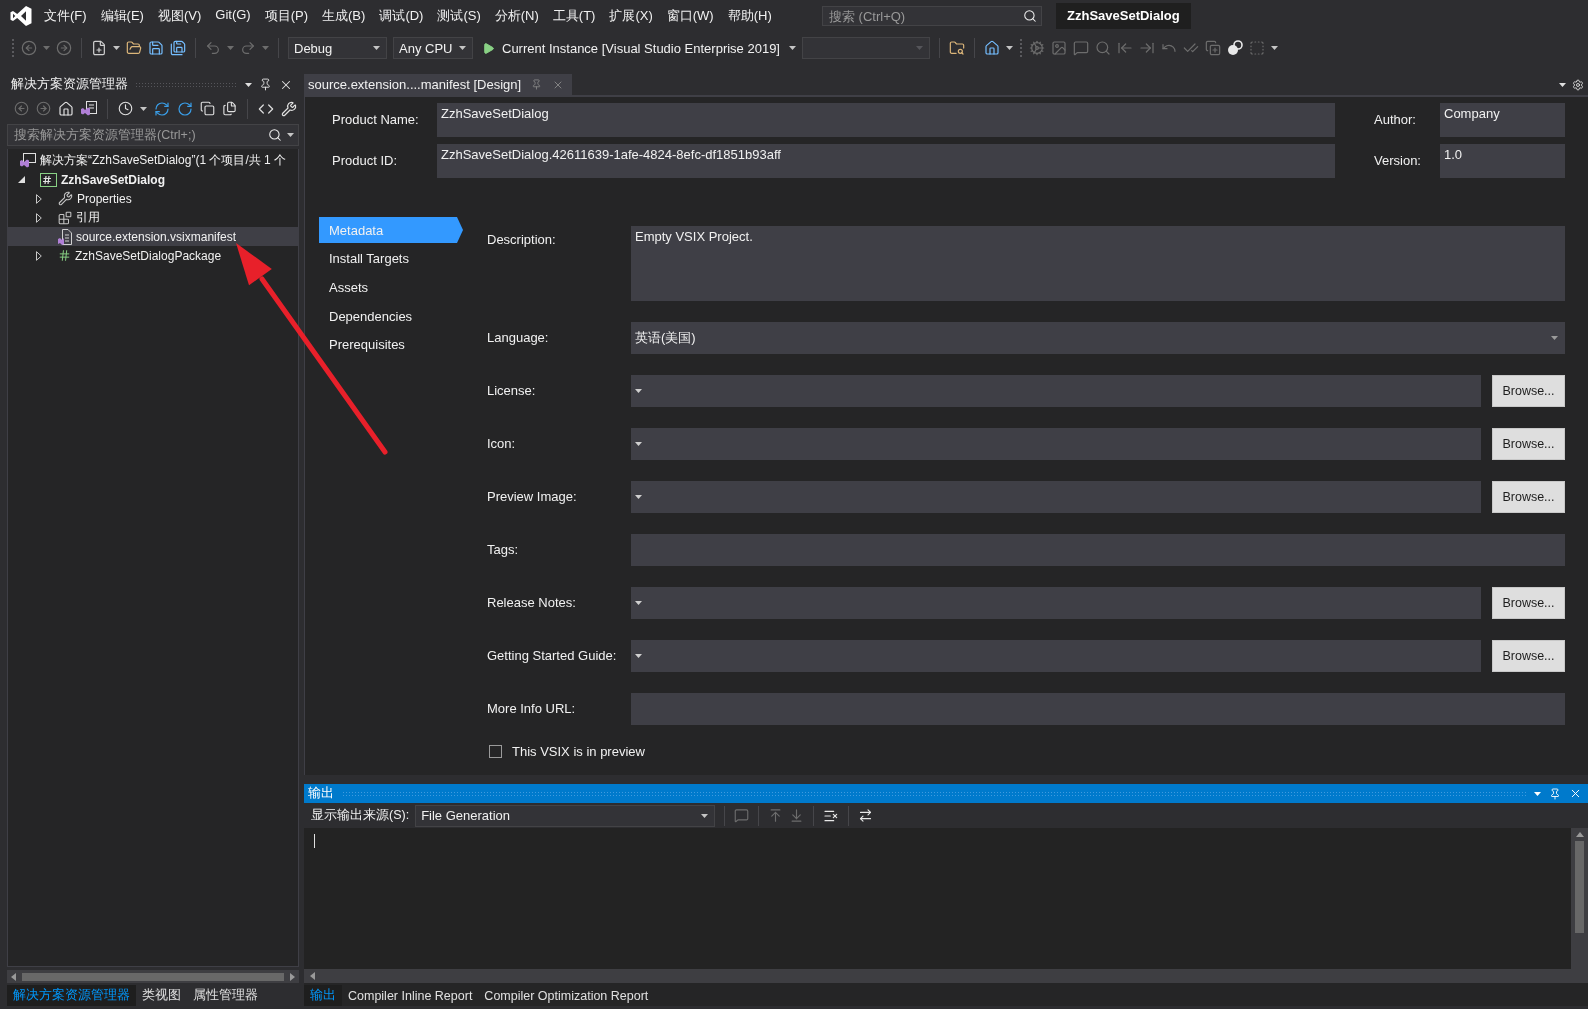 This screenshot has width=1588, height=1009. What do you see at coordinates (153, 135) in the screenshot?
I see `search-field: 搜索解决方案资源管理器(Ctrl+;)` at bounding box center [153, 135].